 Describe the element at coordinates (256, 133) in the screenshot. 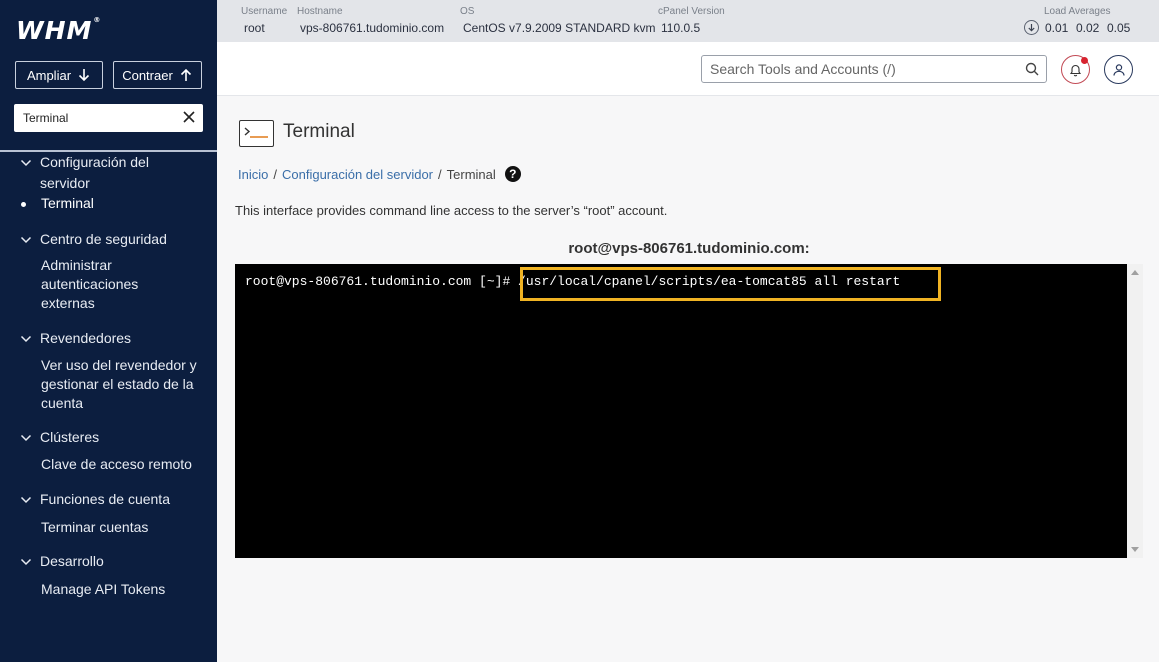

I see `terminal-icon` at that location.